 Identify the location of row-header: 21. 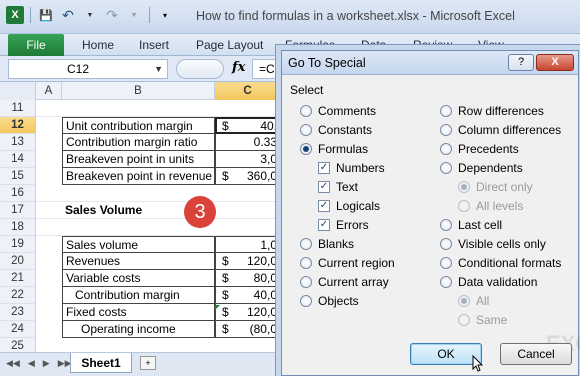
(18, 278).